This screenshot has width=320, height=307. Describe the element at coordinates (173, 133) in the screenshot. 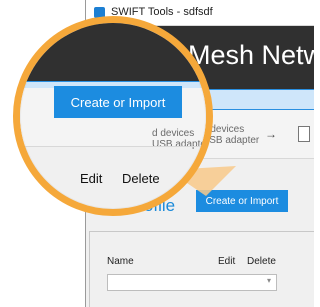

I see `magnified-step-text-line1: d devices` at that location.